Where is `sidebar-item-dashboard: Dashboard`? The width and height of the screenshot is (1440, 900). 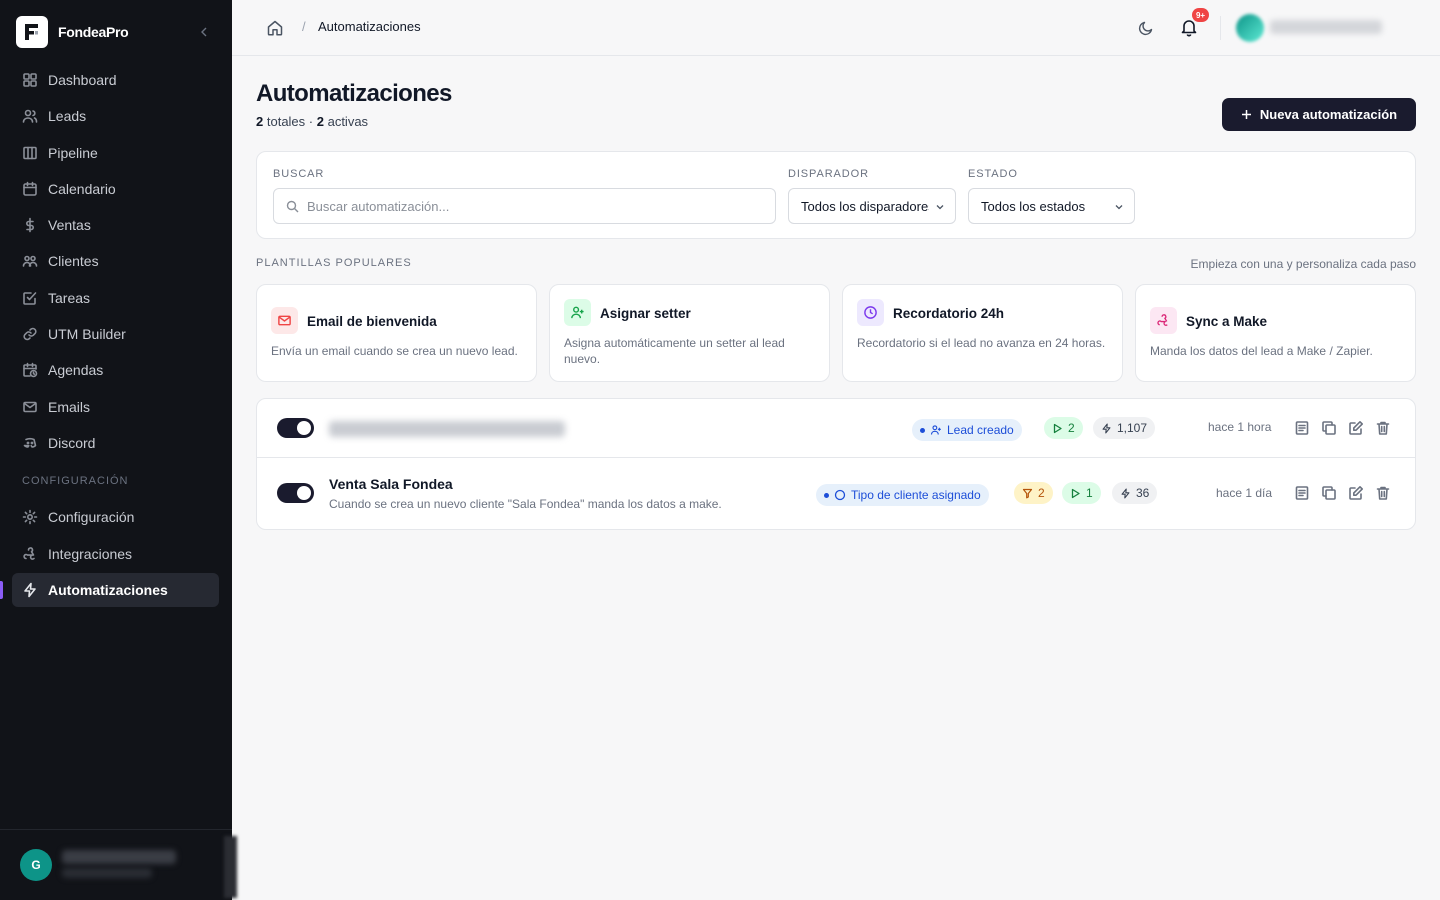
sidebar-item-dashboard: Dashboard is located at coordinates (115, 80).